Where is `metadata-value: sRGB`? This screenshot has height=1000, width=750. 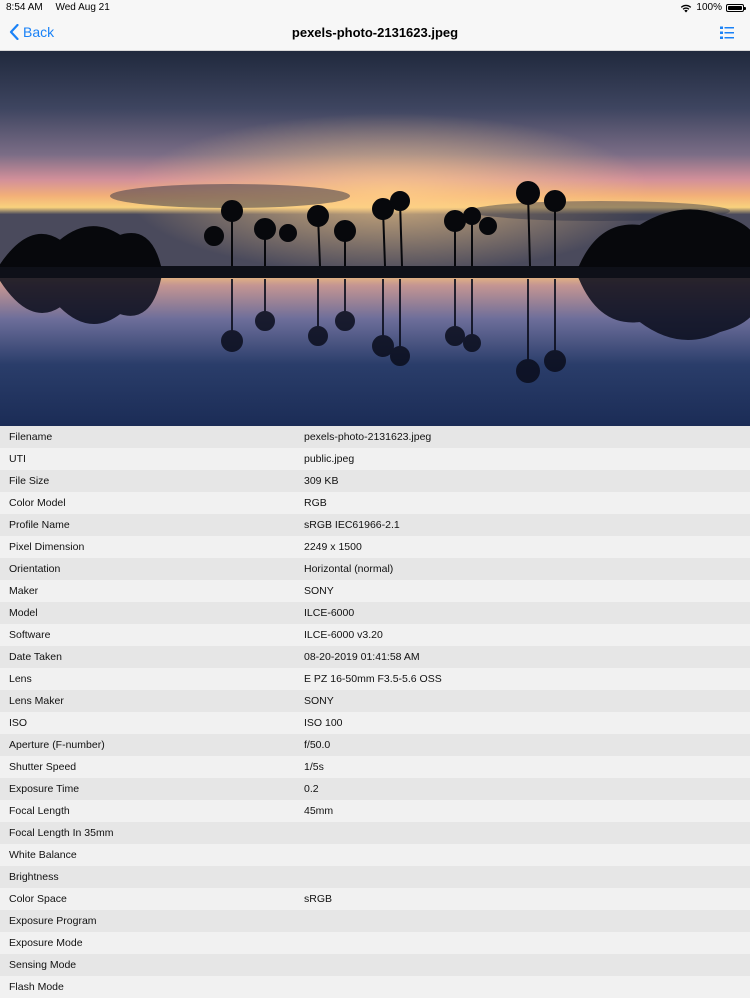
metadata-value: sRGB is located at coordinates (318, 899).